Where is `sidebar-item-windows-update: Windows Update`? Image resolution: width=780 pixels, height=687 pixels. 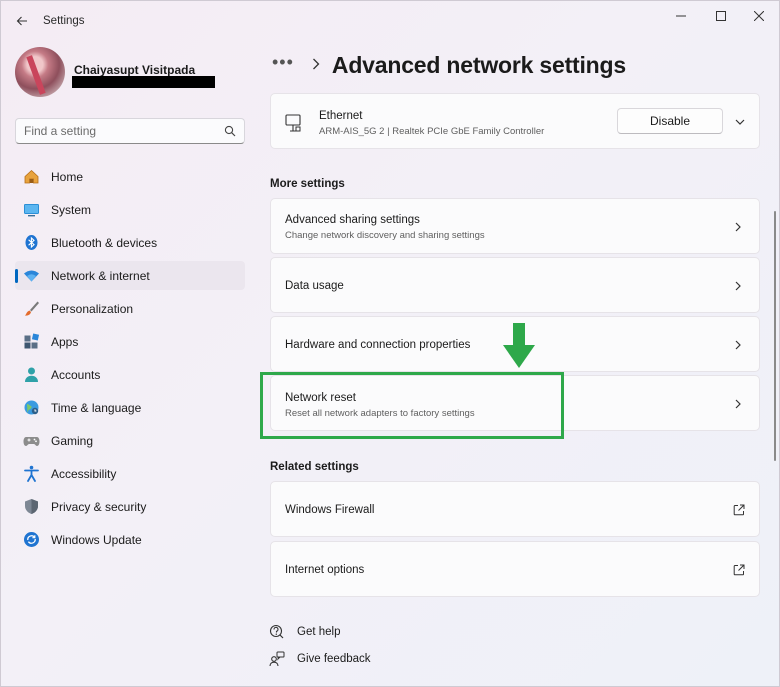
sidebar-item-windows-update: Windows Update is located at coordinates (130, 539).